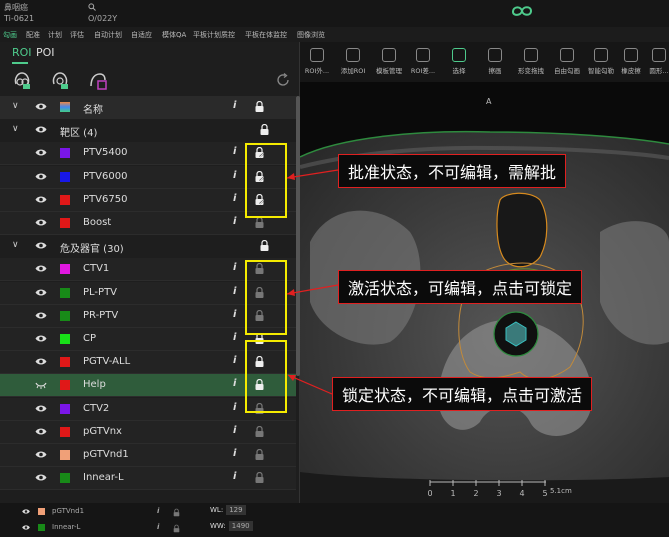  I want to click on roi-name: pGTVnd1, so click(68, 511).